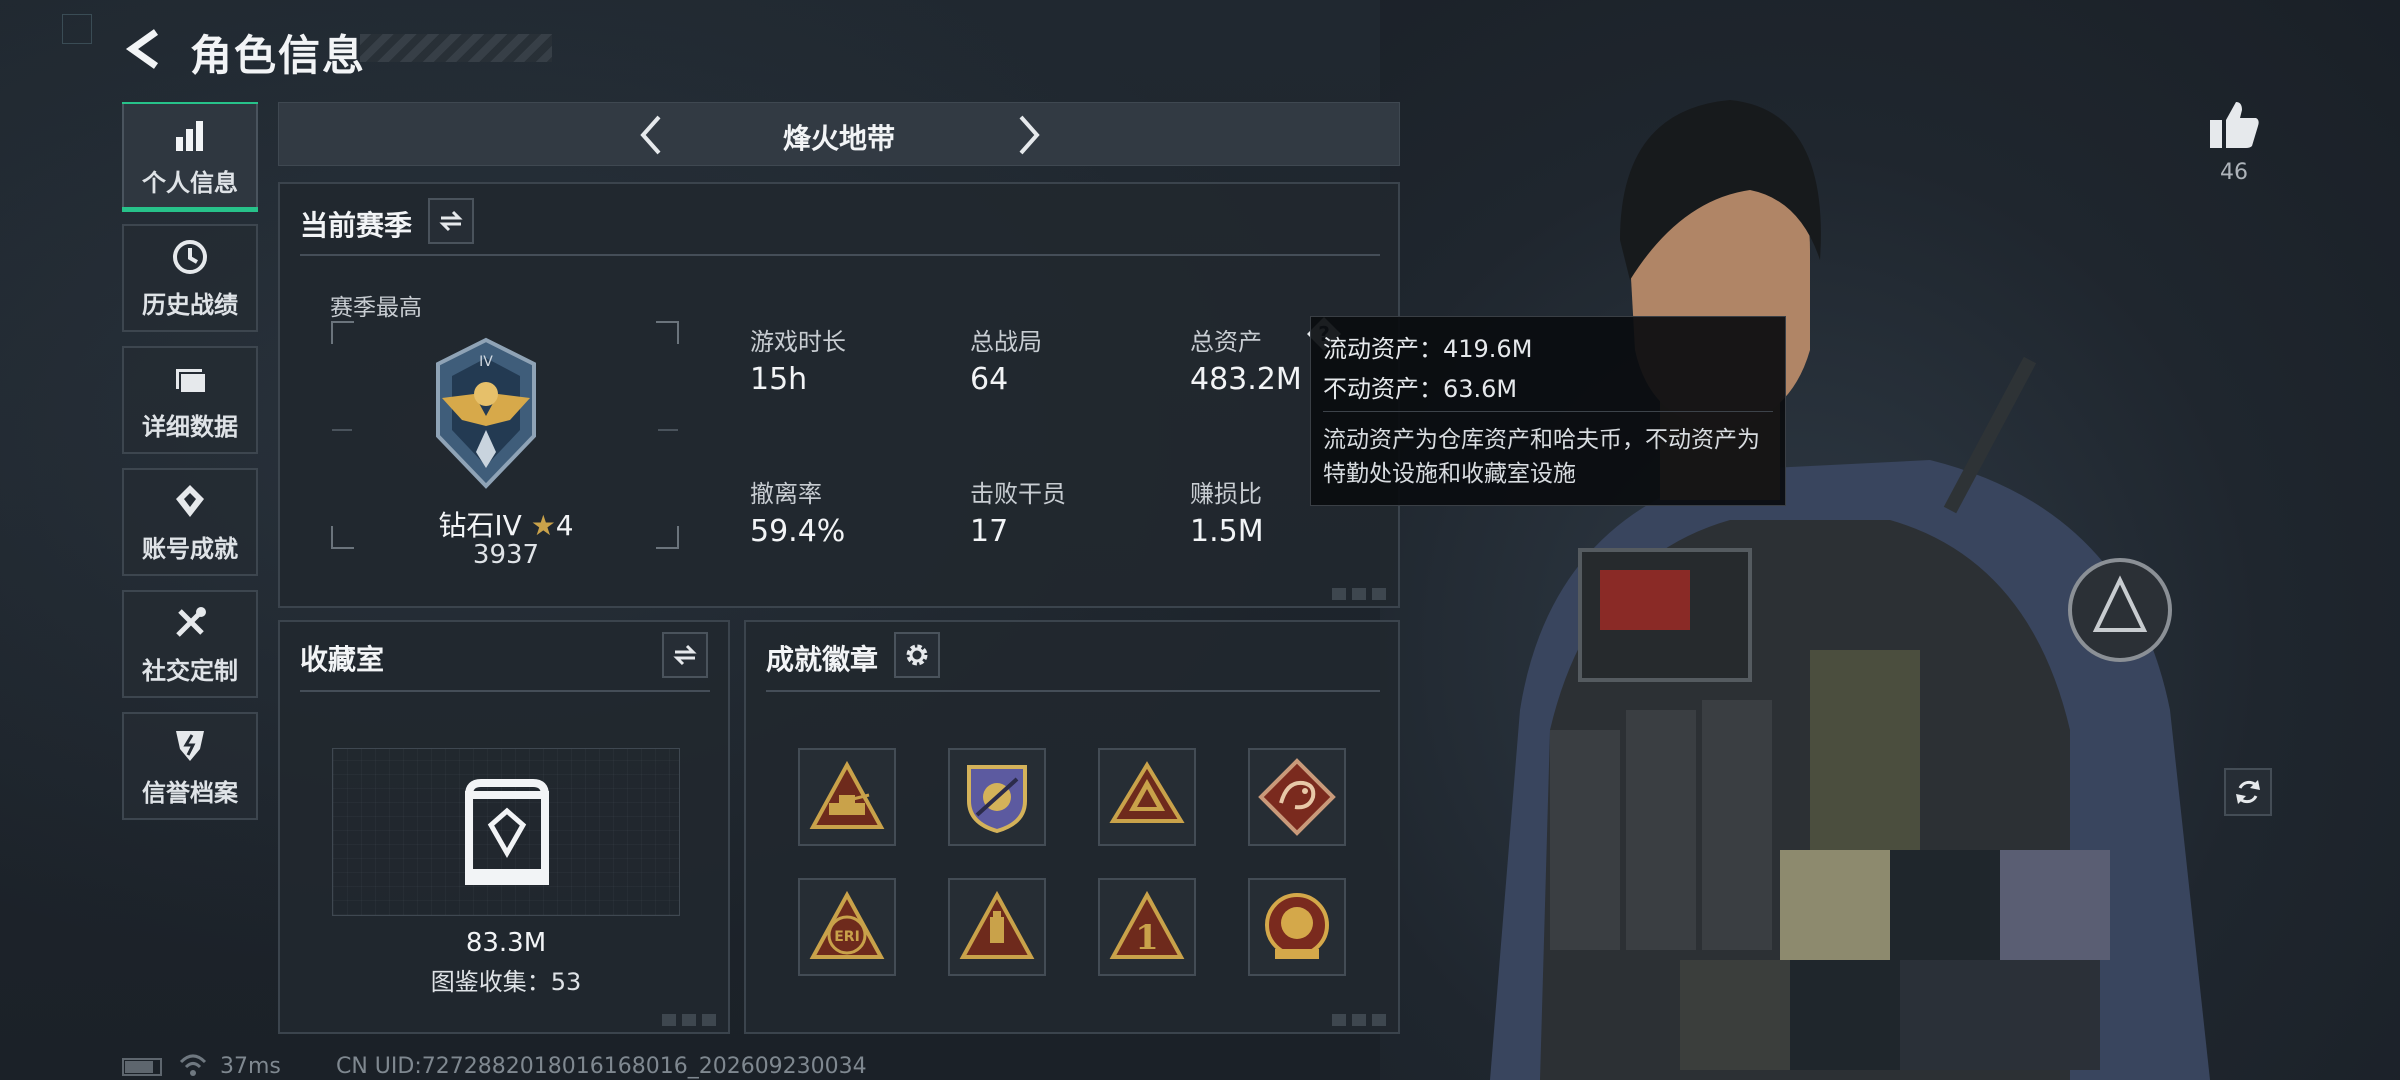  Describe the element at coordinates (989, 379) in the screenshot. I see `stat-value: 64` at that location.